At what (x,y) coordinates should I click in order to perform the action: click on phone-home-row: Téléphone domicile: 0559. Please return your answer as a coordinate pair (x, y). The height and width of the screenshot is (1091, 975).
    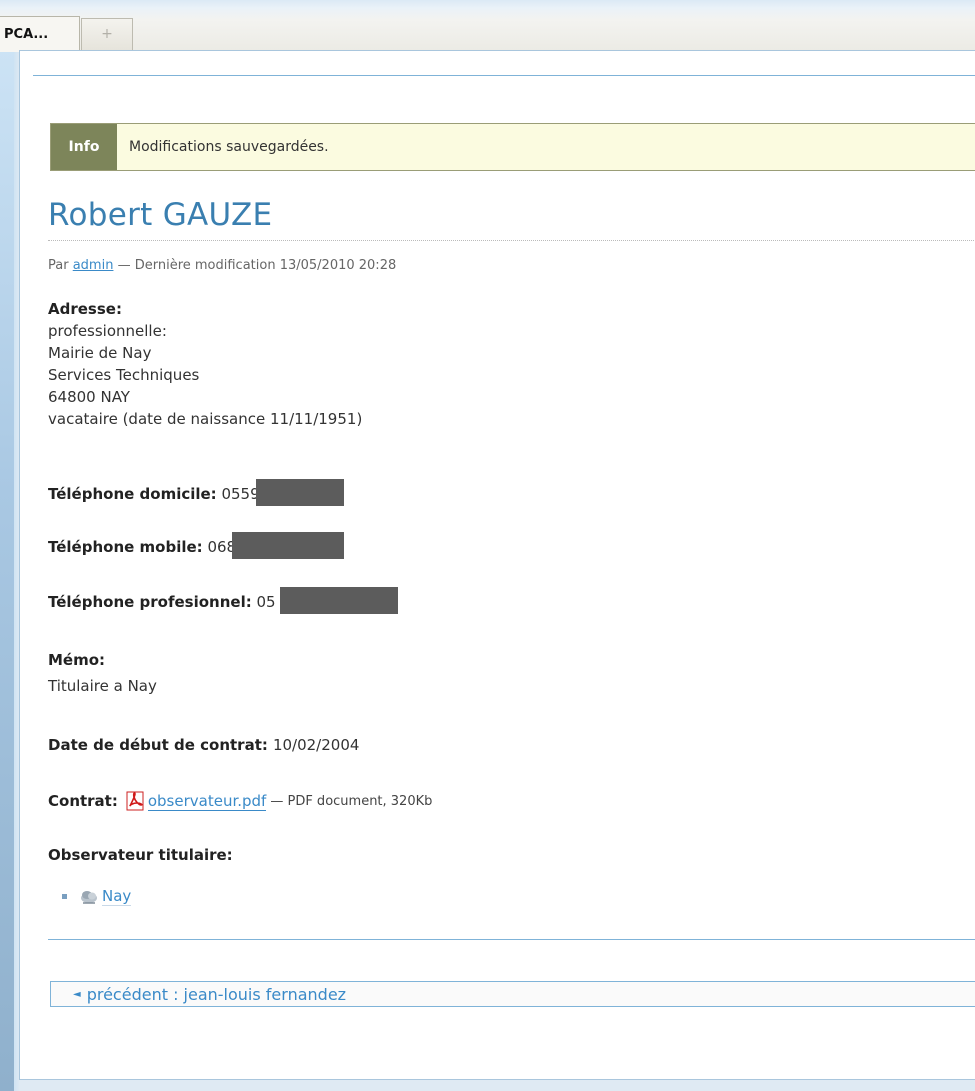
    Looking at the image, I should click on (196, 492).